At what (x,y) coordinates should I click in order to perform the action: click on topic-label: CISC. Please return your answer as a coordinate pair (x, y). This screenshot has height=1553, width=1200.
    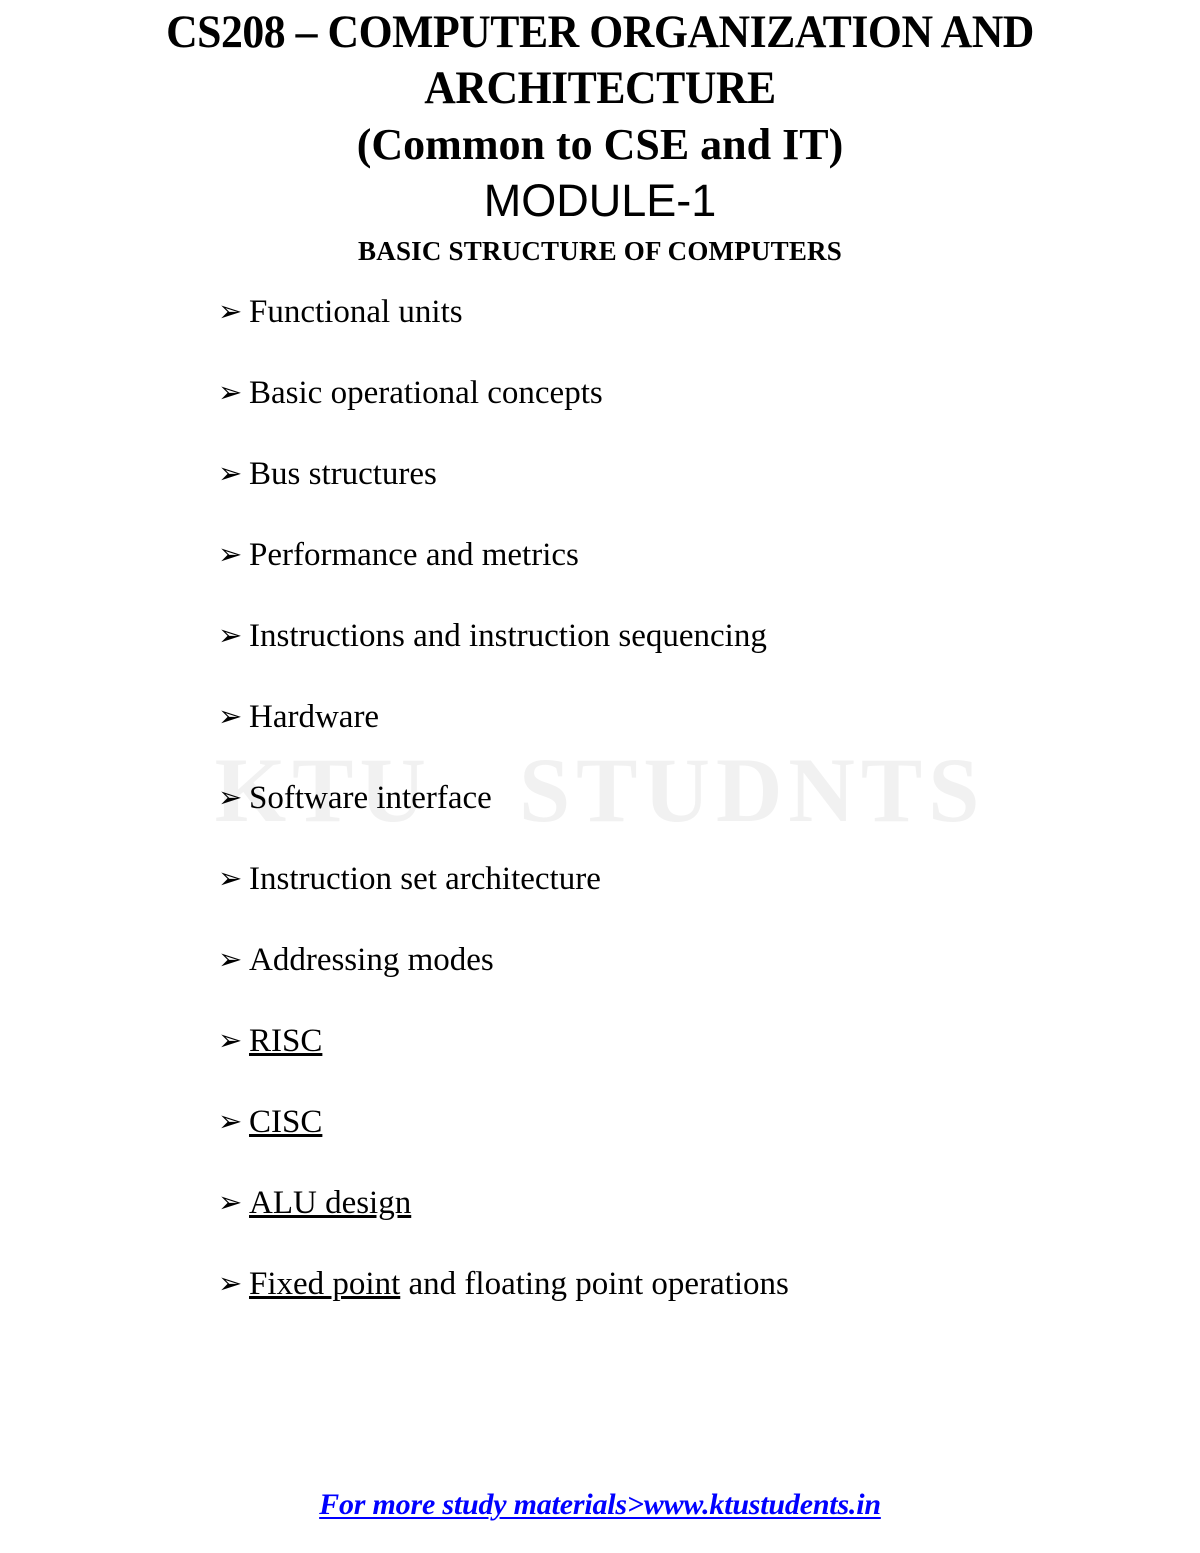
    Looking at the image, I should click on (286, 1122).